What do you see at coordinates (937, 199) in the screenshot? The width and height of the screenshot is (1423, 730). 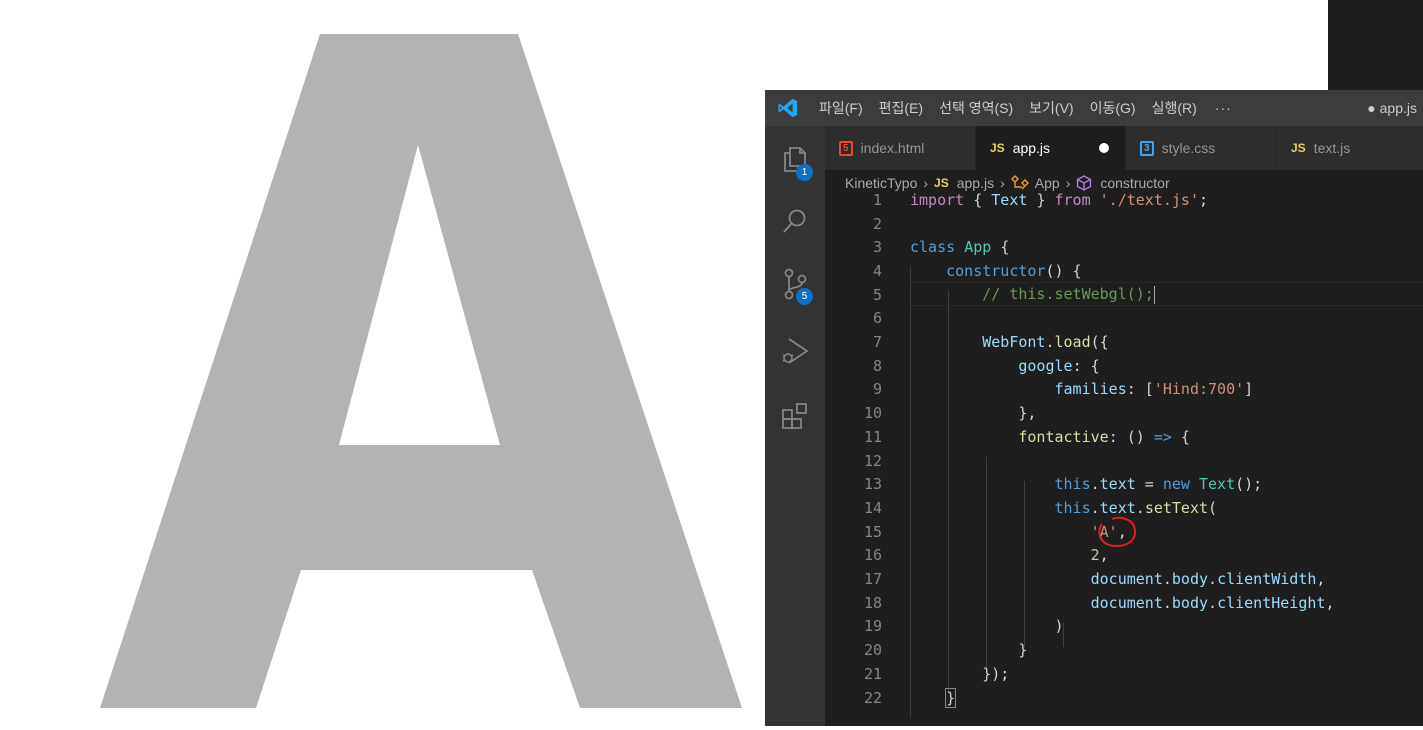 I see `token: import` at bounding box center [937, 199].